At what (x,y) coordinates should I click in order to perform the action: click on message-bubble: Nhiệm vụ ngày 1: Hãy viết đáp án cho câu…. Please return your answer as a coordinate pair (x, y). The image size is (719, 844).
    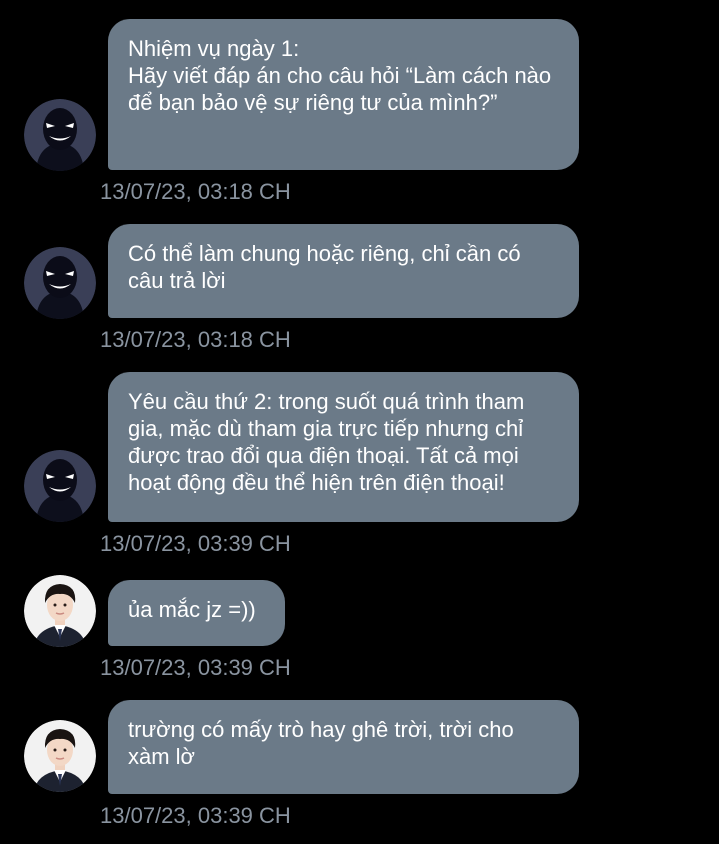
    Looking at the image, I should click on (343, 94).